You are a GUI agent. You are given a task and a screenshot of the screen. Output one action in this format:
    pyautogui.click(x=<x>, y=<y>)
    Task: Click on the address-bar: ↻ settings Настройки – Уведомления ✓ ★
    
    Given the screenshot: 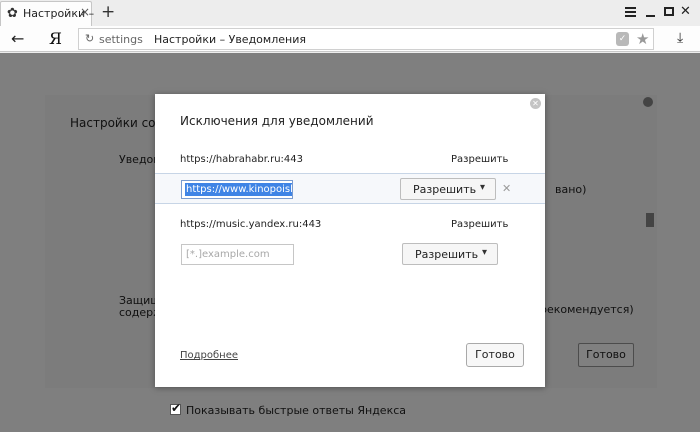 What is the action you would take?
    pyautogui.click(x=366, y=39)
    